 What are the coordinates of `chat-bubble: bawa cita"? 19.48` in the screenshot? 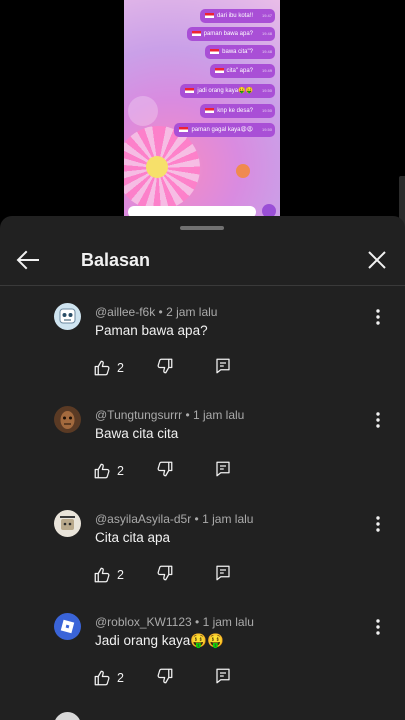 It's located at (240, 52).